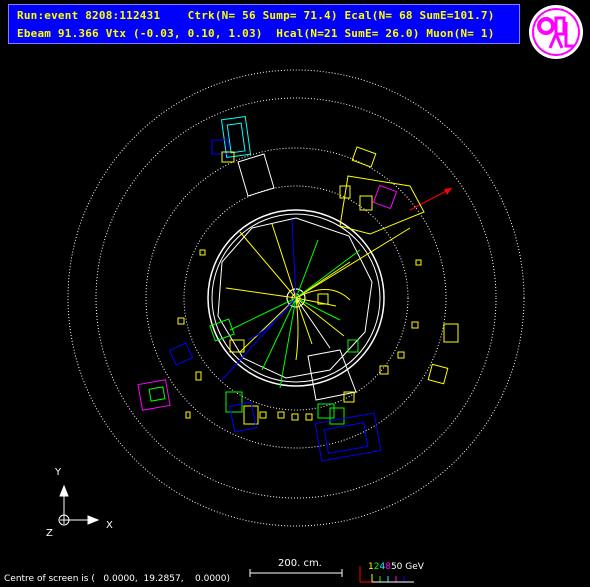 The height and width of the screenshot is (587, 590). Describe the element at coordinates (414, 567) in the screenshot. I see `legend-unit: GeV` at that location.